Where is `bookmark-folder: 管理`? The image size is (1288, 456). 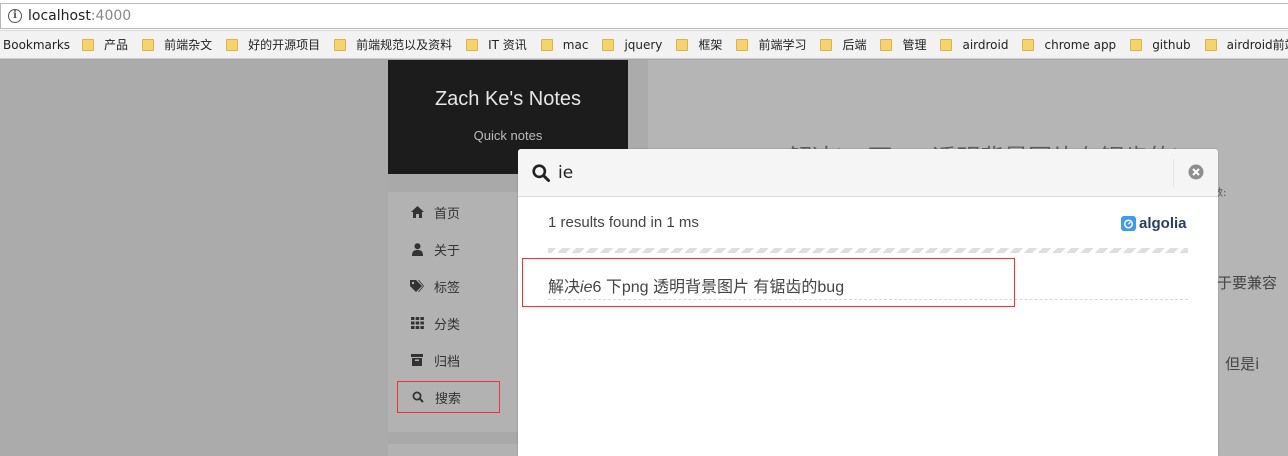 bookmark-folder: 管理 is located at coordinates (903, 44).